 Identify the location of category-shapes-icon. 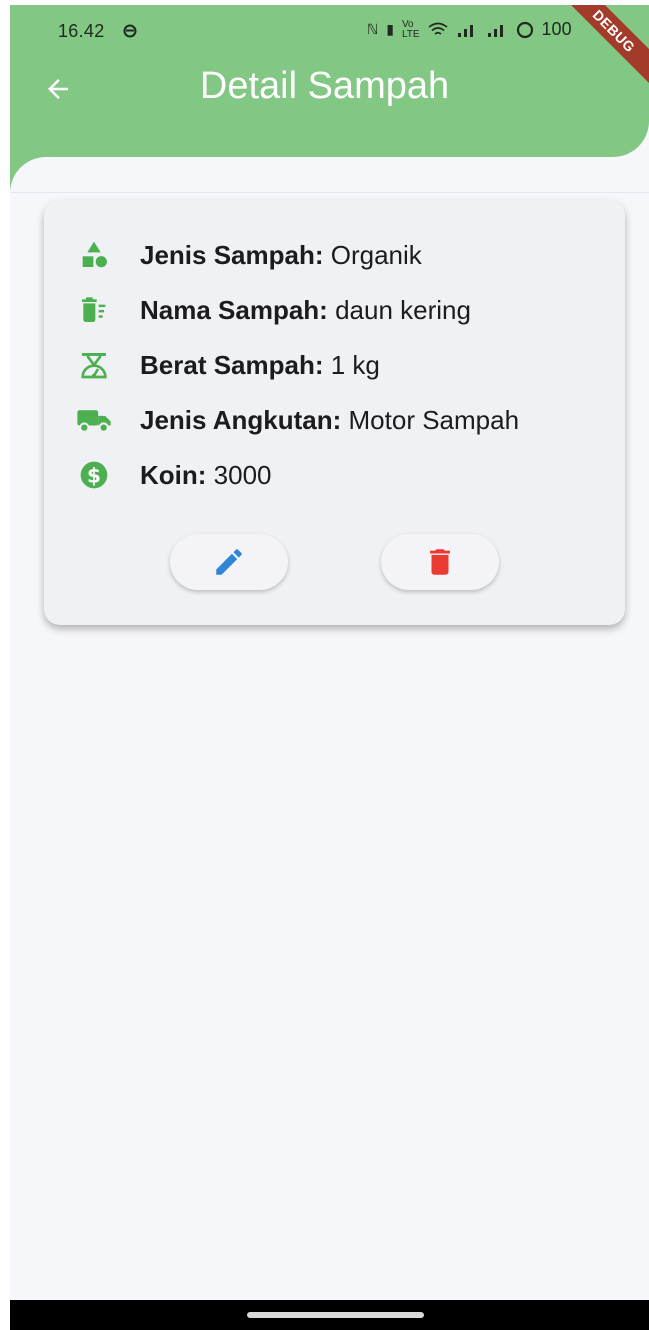
(94, 255).